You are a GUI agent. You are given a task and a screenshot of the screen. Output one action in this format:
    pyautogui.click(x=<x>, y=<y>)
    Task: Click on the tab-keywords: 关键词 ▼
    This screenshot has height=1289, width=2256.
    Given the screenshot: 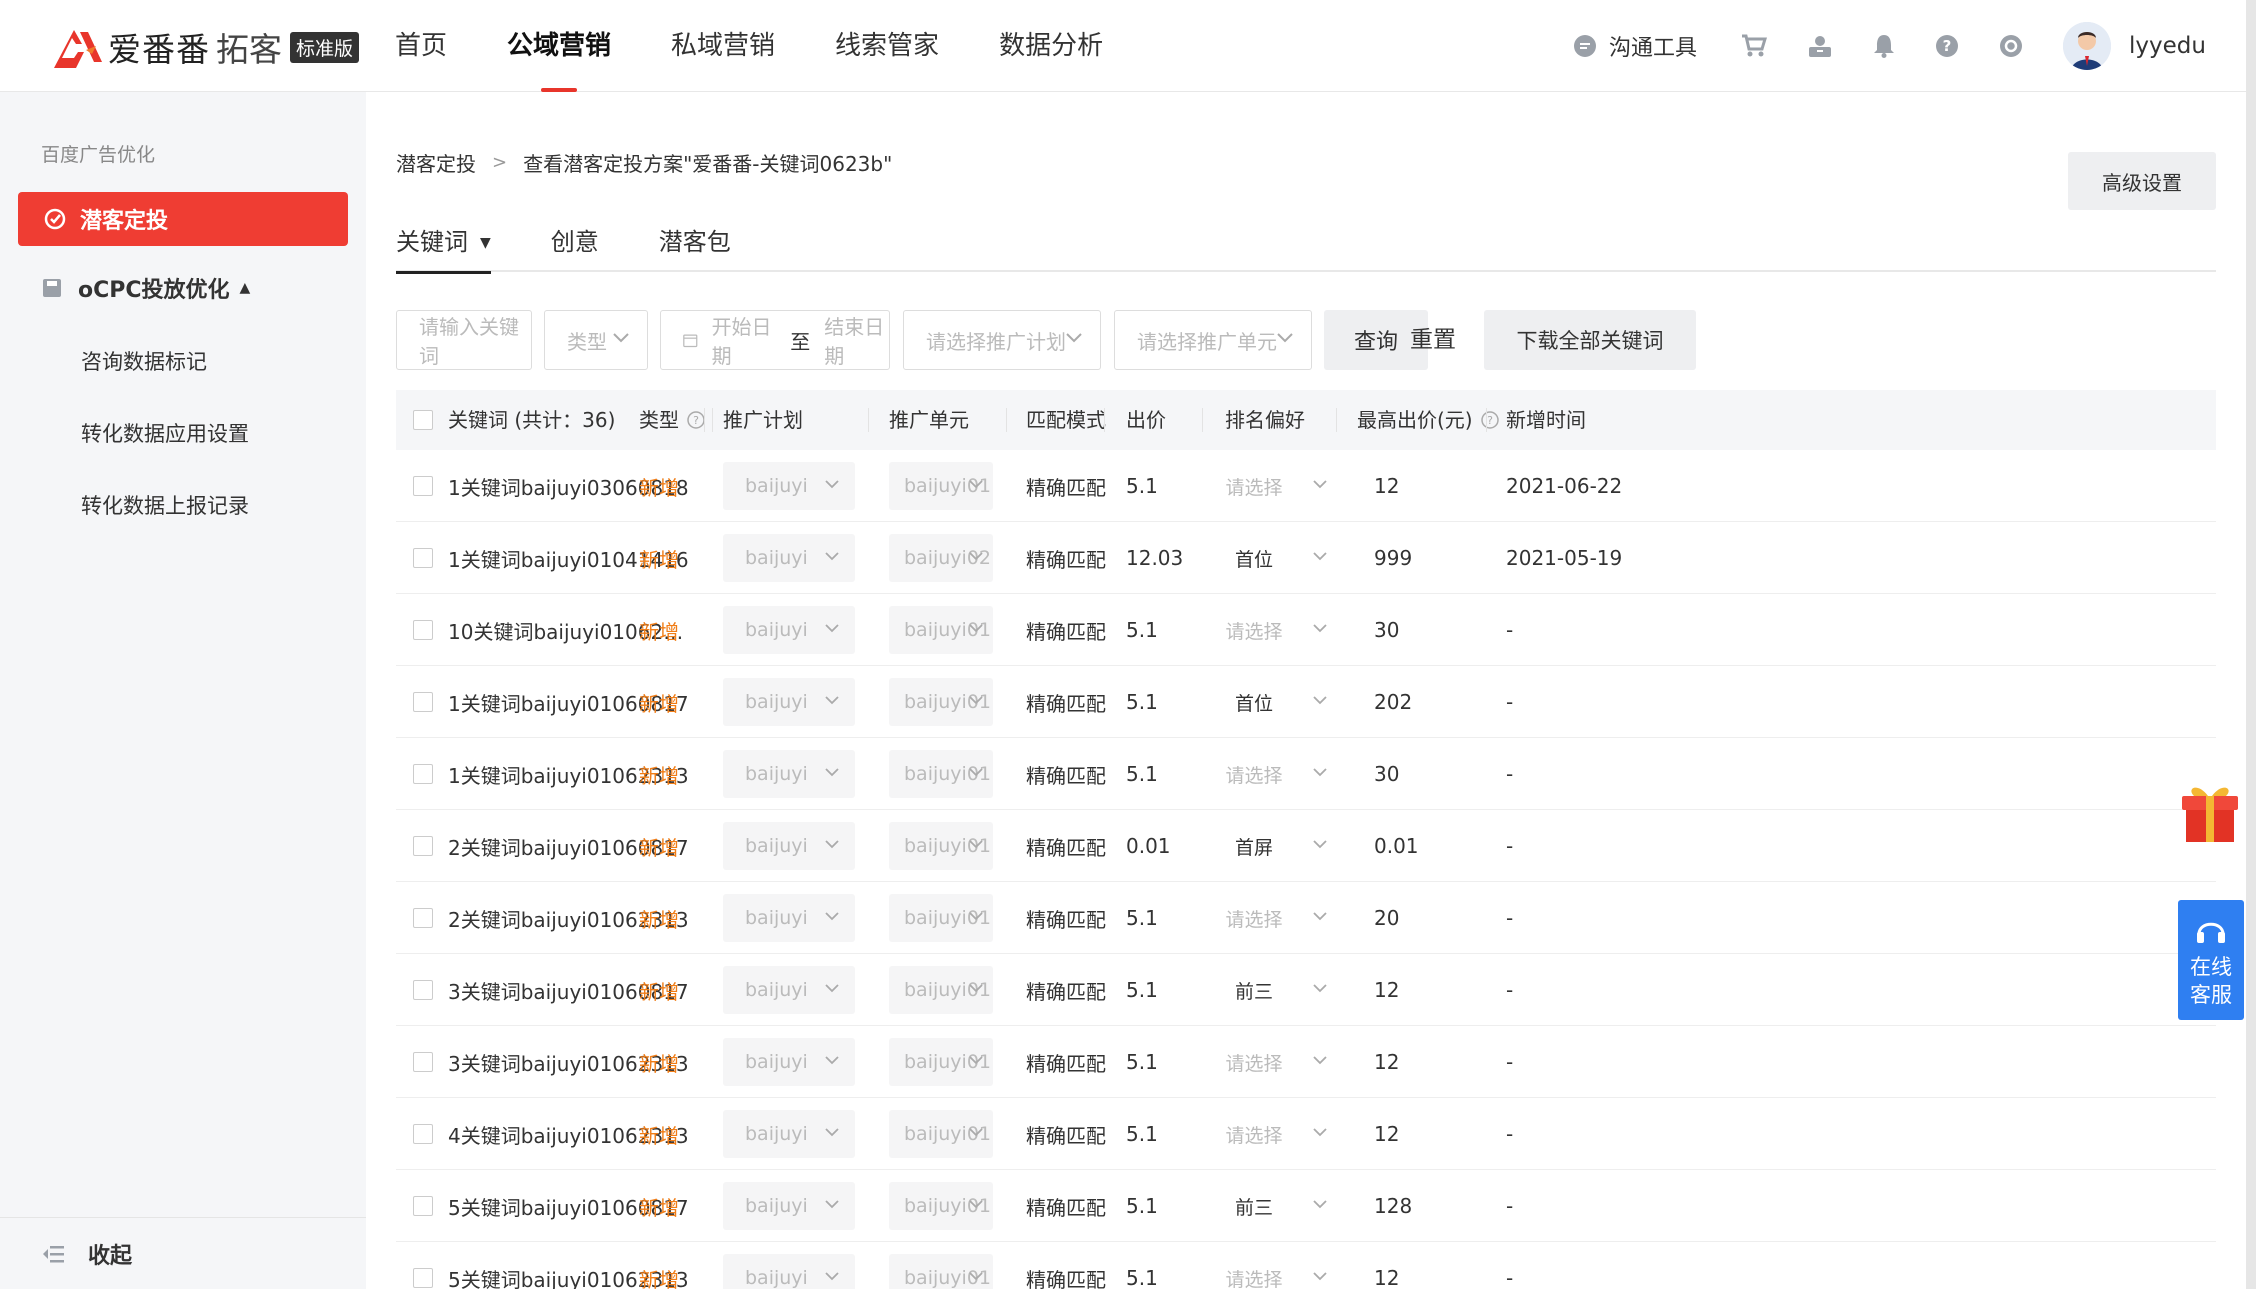 What is the action you would take?
    pyautogui.click(x=443, y=248)
    